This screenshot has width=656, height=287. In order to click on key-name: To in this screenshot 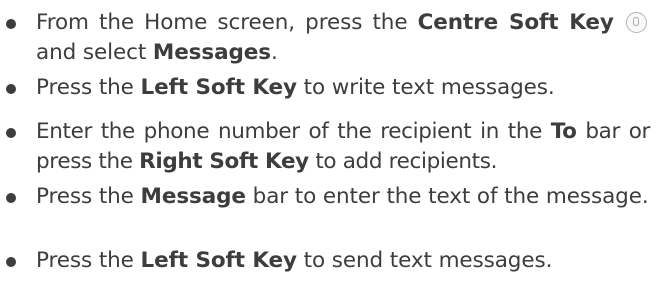, I will do `click(563, 131)`.